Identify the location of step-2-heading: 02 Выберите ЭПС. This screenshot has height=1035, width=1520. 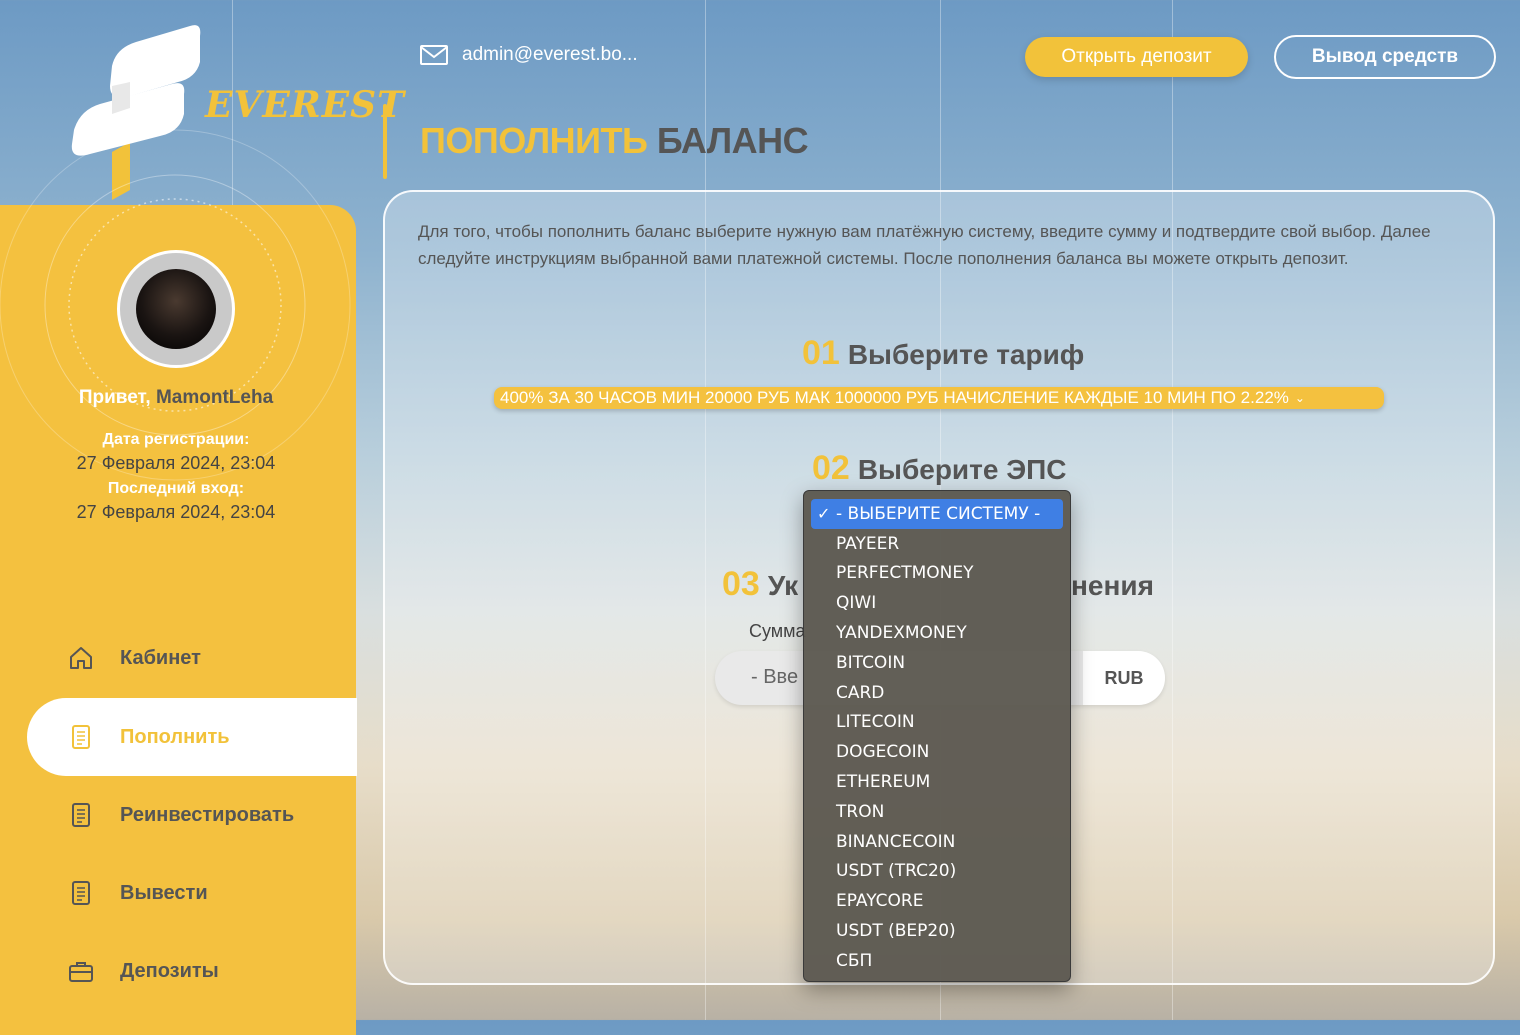
(939, 468).